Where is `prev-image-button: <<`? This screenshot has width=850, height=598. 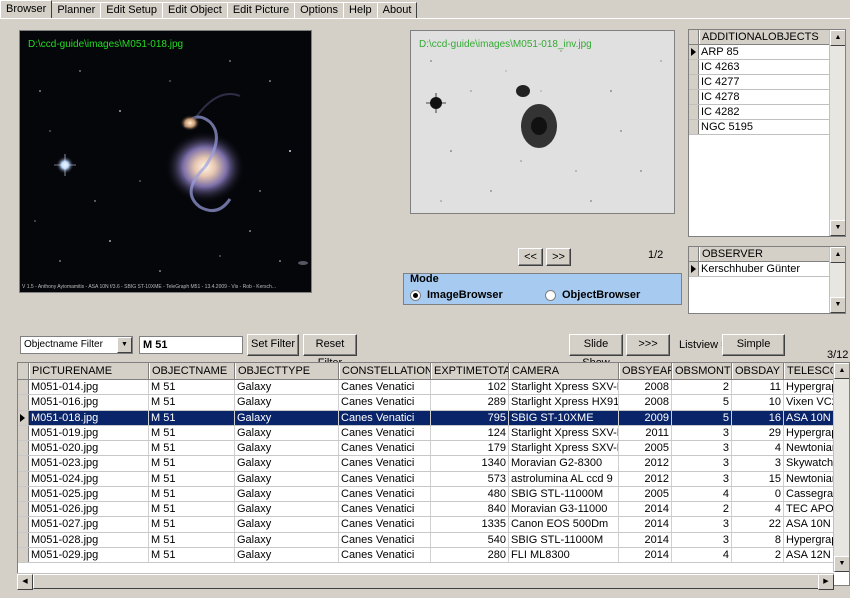 prev-image-button: << is located at coordinates (530, 257).